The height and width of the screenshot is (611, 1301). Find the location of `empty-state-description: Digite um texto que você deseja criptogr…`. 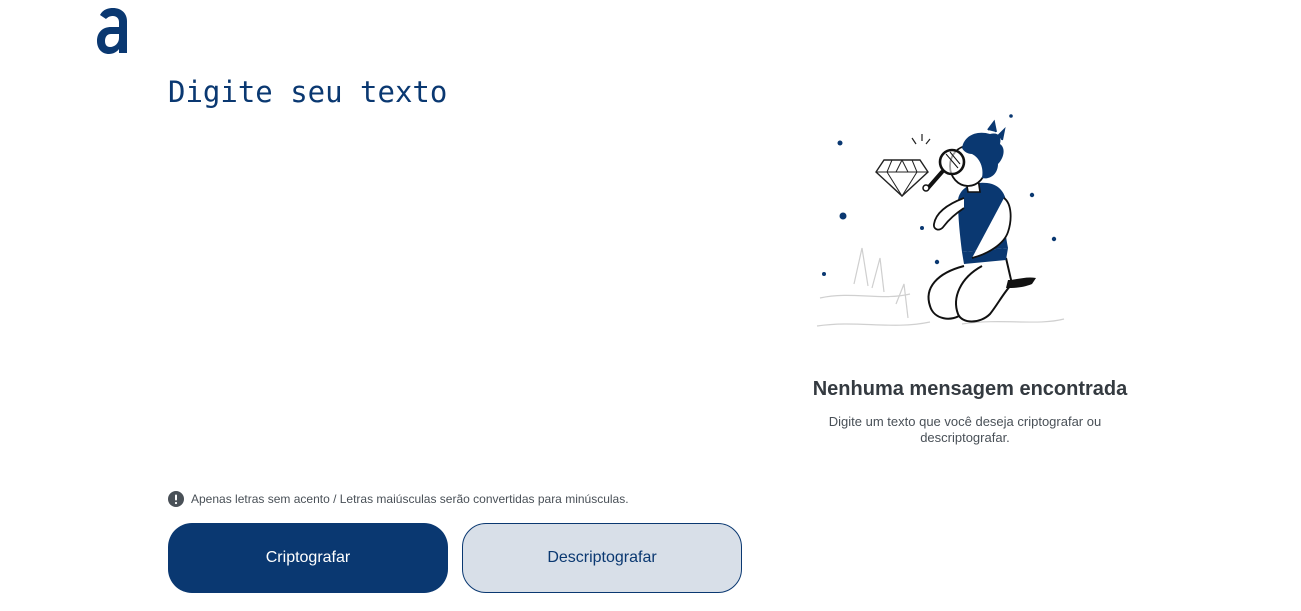

empty-state-description: Digite um texto que você deseja criptogr… is located at coordinates (965, 429).